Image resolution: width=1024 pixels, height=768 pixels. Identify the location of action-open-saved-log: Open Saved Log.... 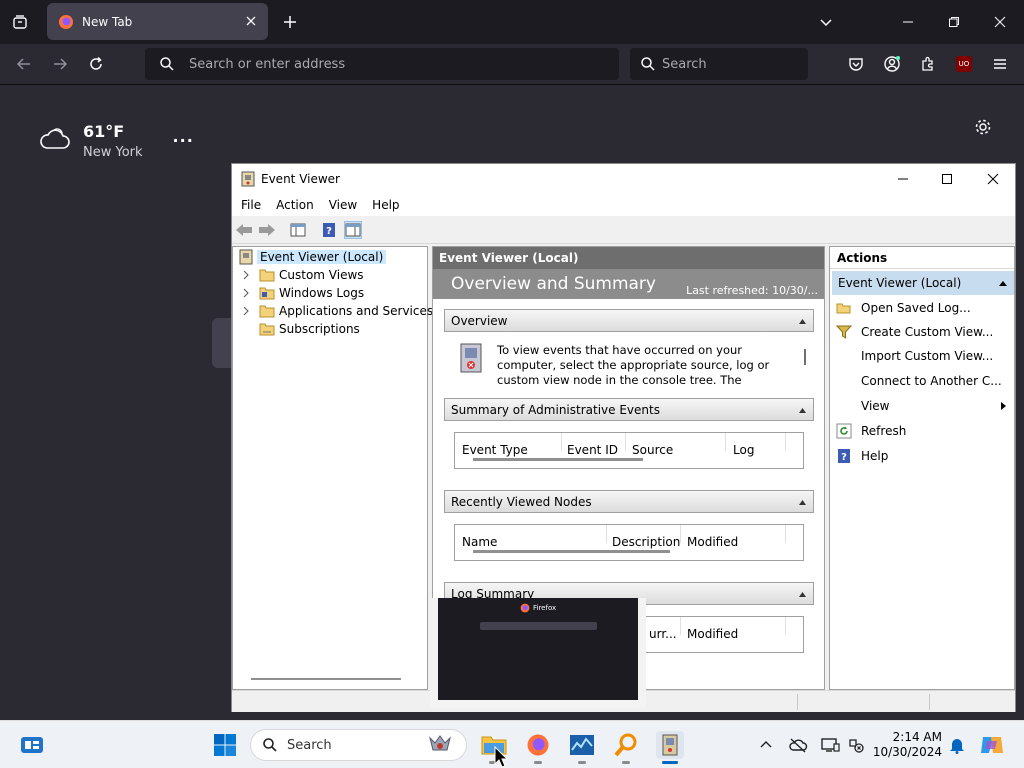
(922, 308).